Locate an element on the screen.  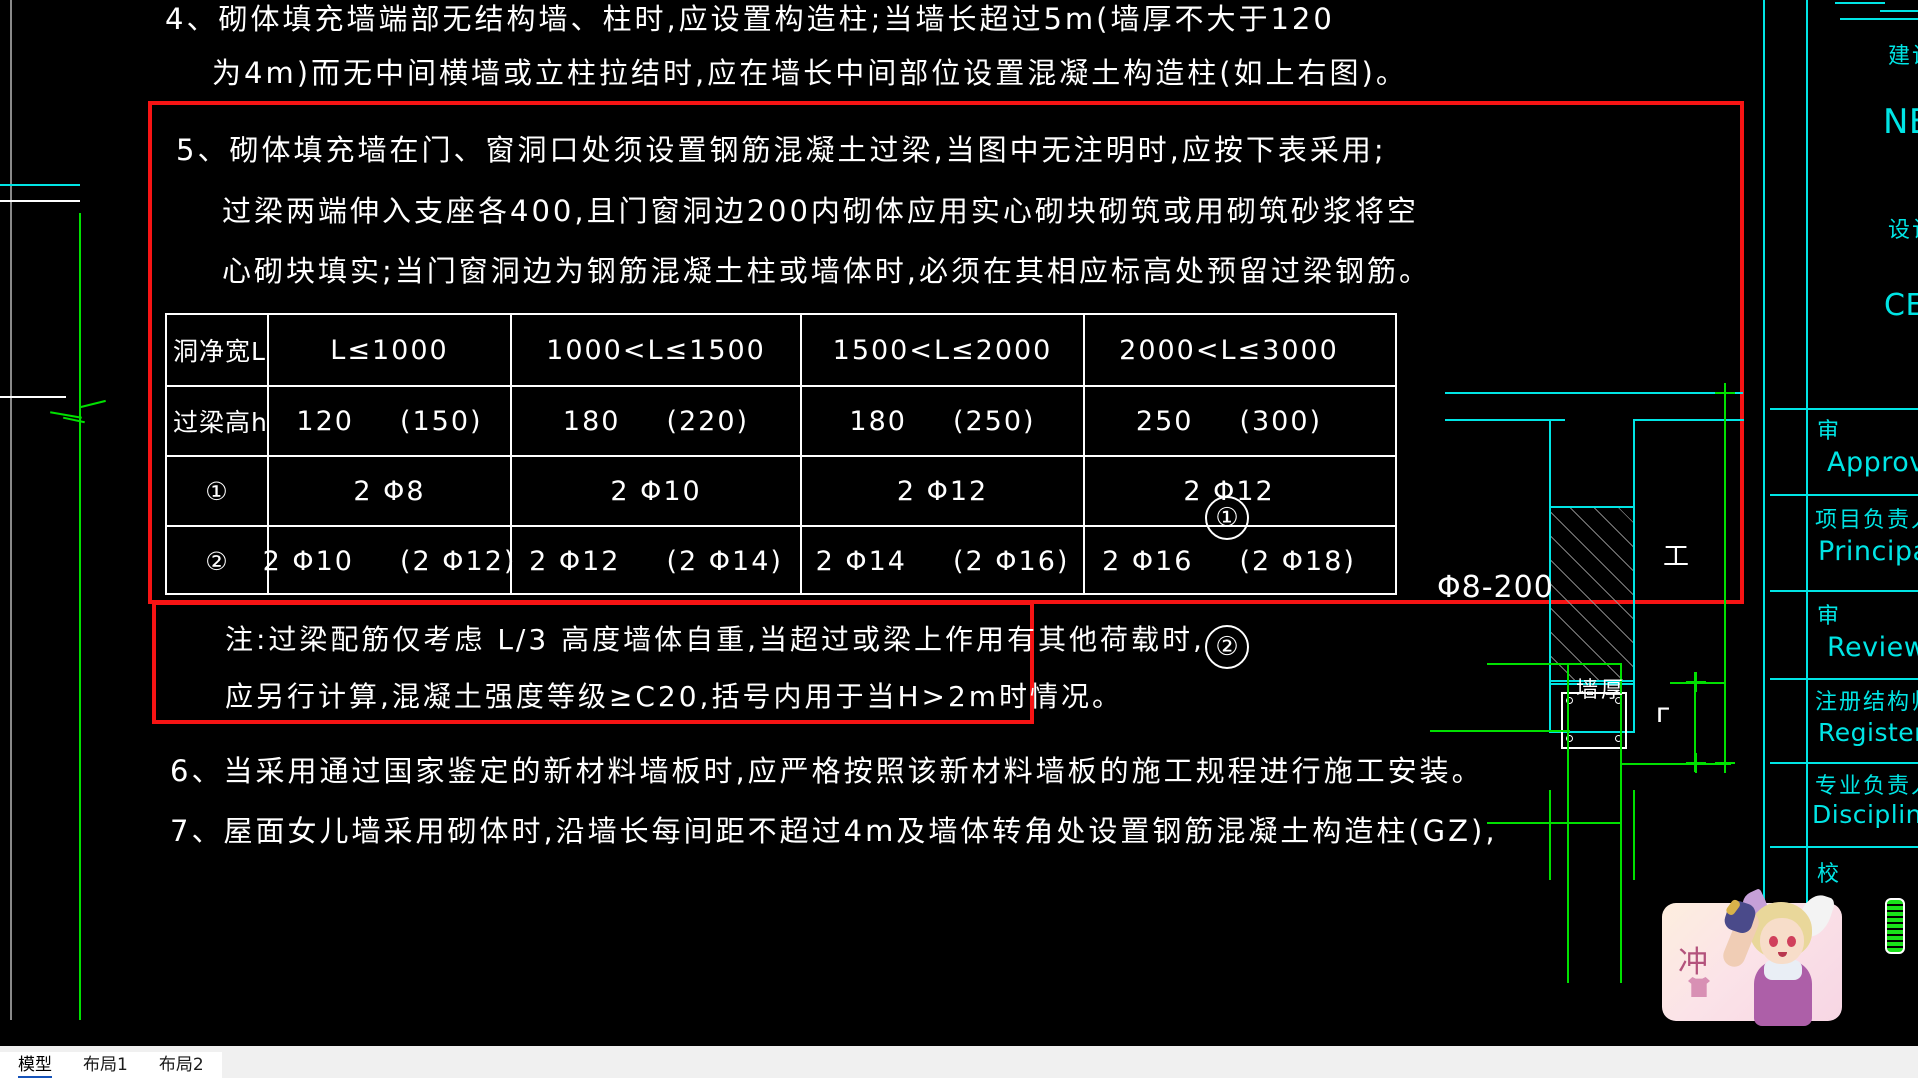
detail-dim-green-h1 is located at coordinates (1554, 664).